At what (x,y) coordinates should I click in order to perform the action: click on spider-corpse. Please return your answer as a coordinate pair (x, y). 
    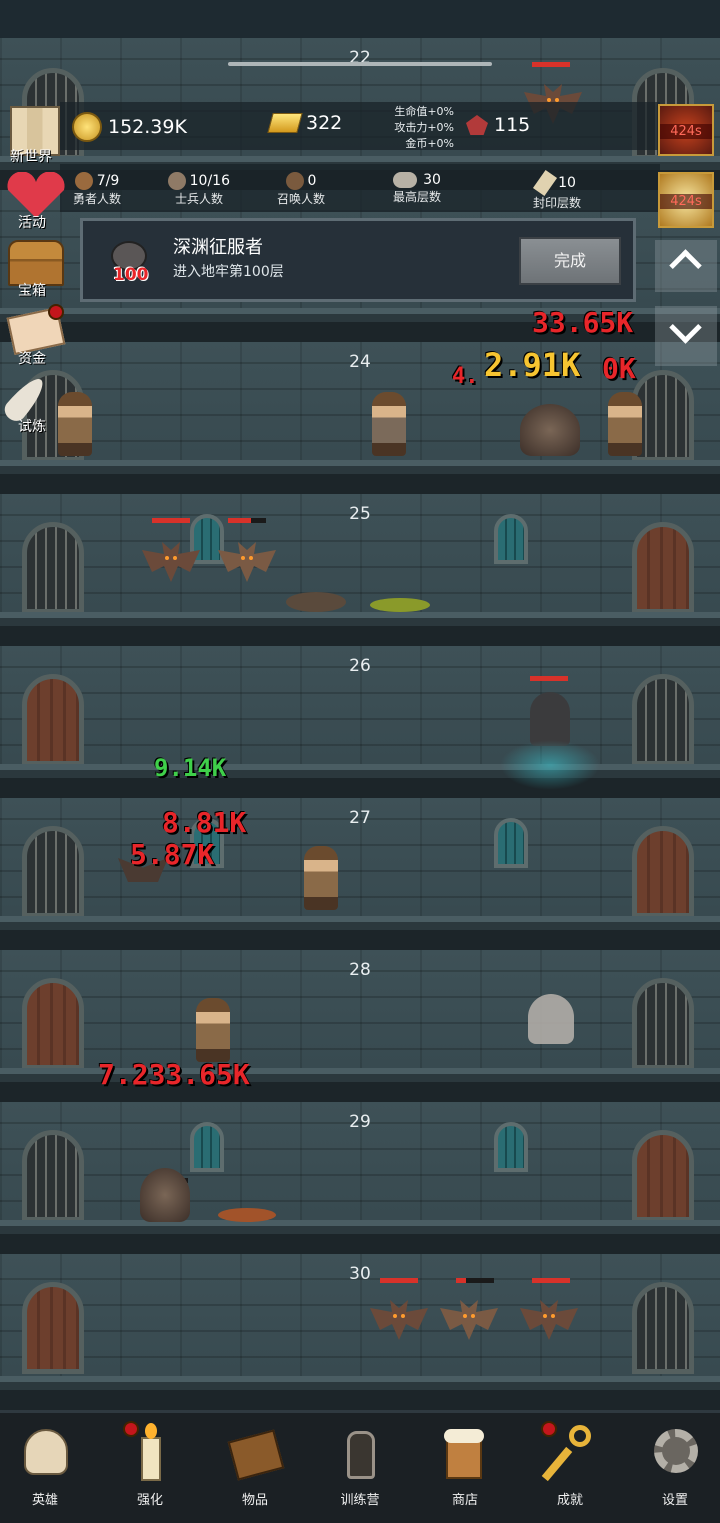
    Looking at the image, I should click on (316, 602).